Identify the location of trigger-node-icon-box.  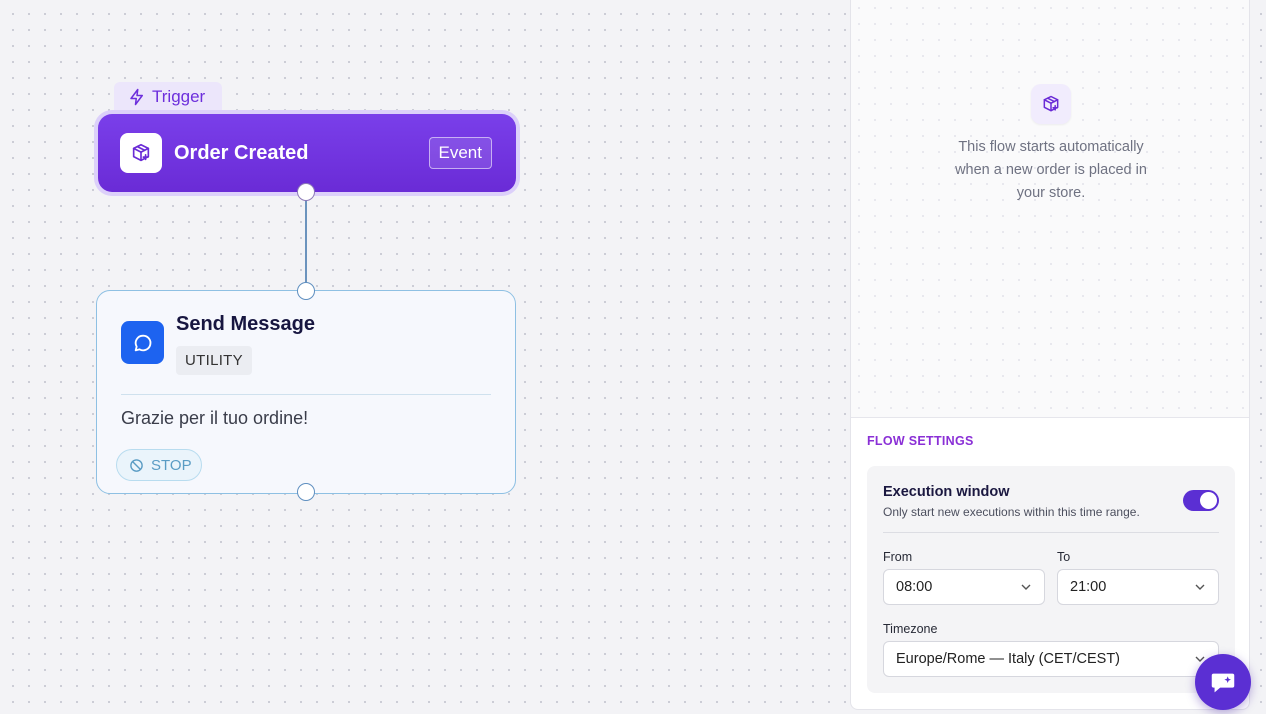
(141, 153).